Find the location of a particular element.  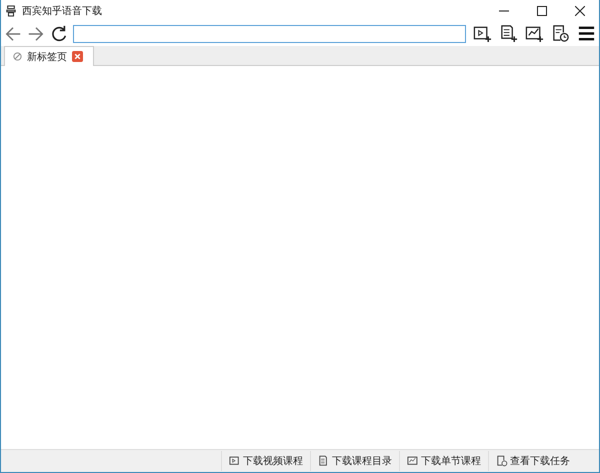

status-bar-button: 下载课程目录 is located at coordinates (354, 461).